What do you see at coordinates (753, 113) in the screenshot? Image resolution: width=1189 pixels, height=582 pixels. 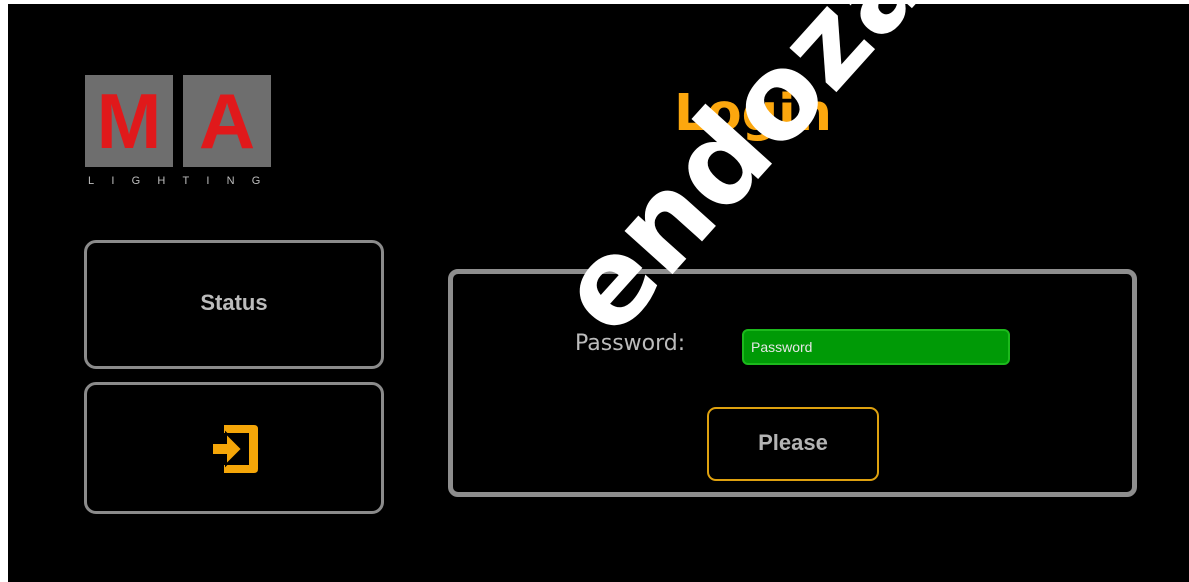 I see `page-title: Login` at bounding box center [753, 113].